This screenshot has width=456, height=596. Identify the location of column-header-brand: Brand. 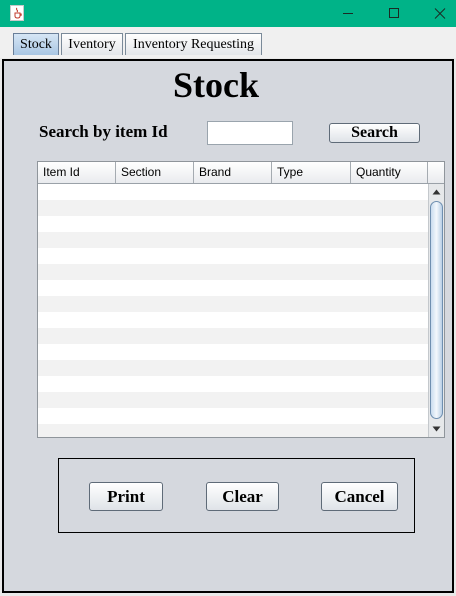
(233, 172).